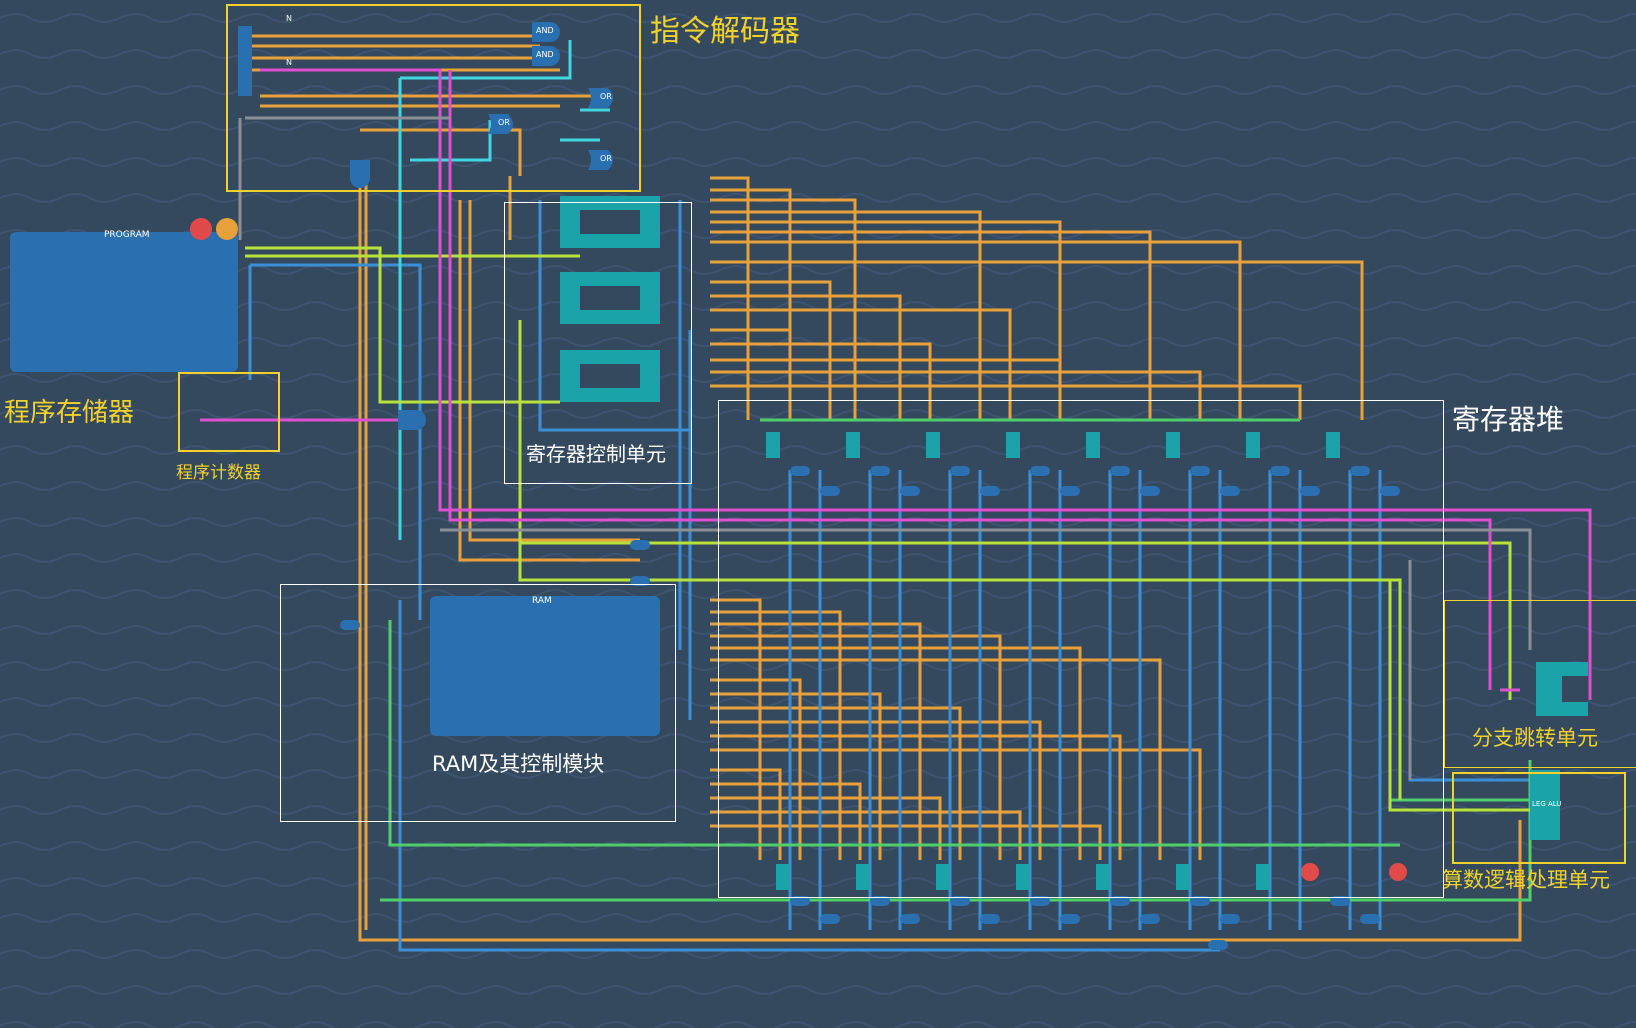  Describe the element at coordinates (1535, 738) in the screenshot. I see `label-branch-unit: 分支跳转单元` at that location.